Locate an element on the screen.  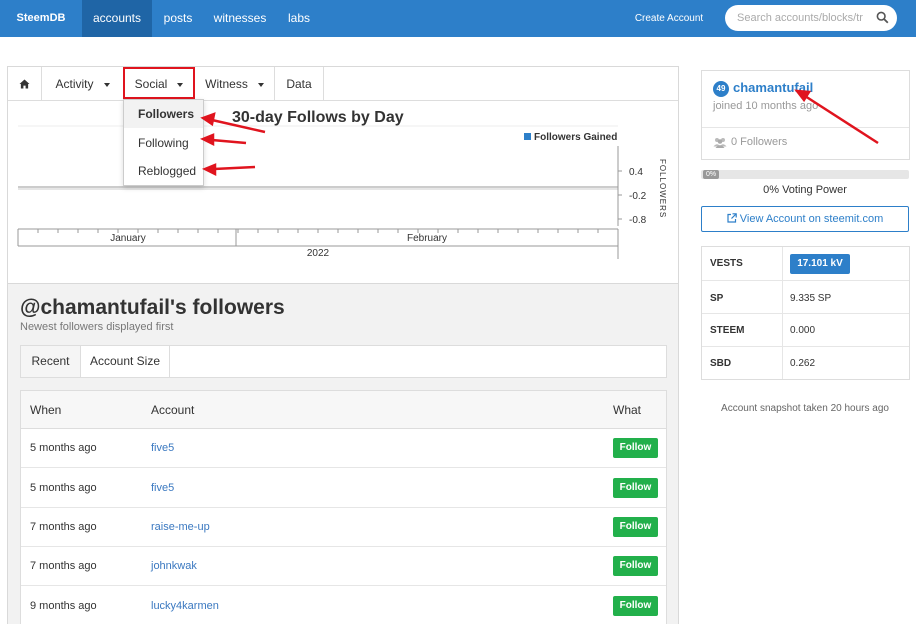
row-account-link: lucky4karmen is located at coordinates (185, 605).